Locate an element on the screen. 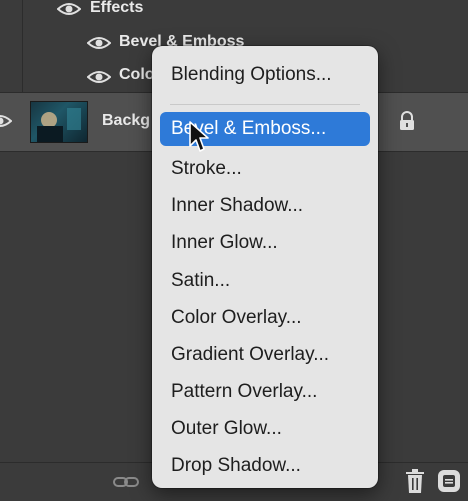 Image resolution: width=468 pixels, height=501 pixels. effects-row: Effects is located at coordinates (234, 12).